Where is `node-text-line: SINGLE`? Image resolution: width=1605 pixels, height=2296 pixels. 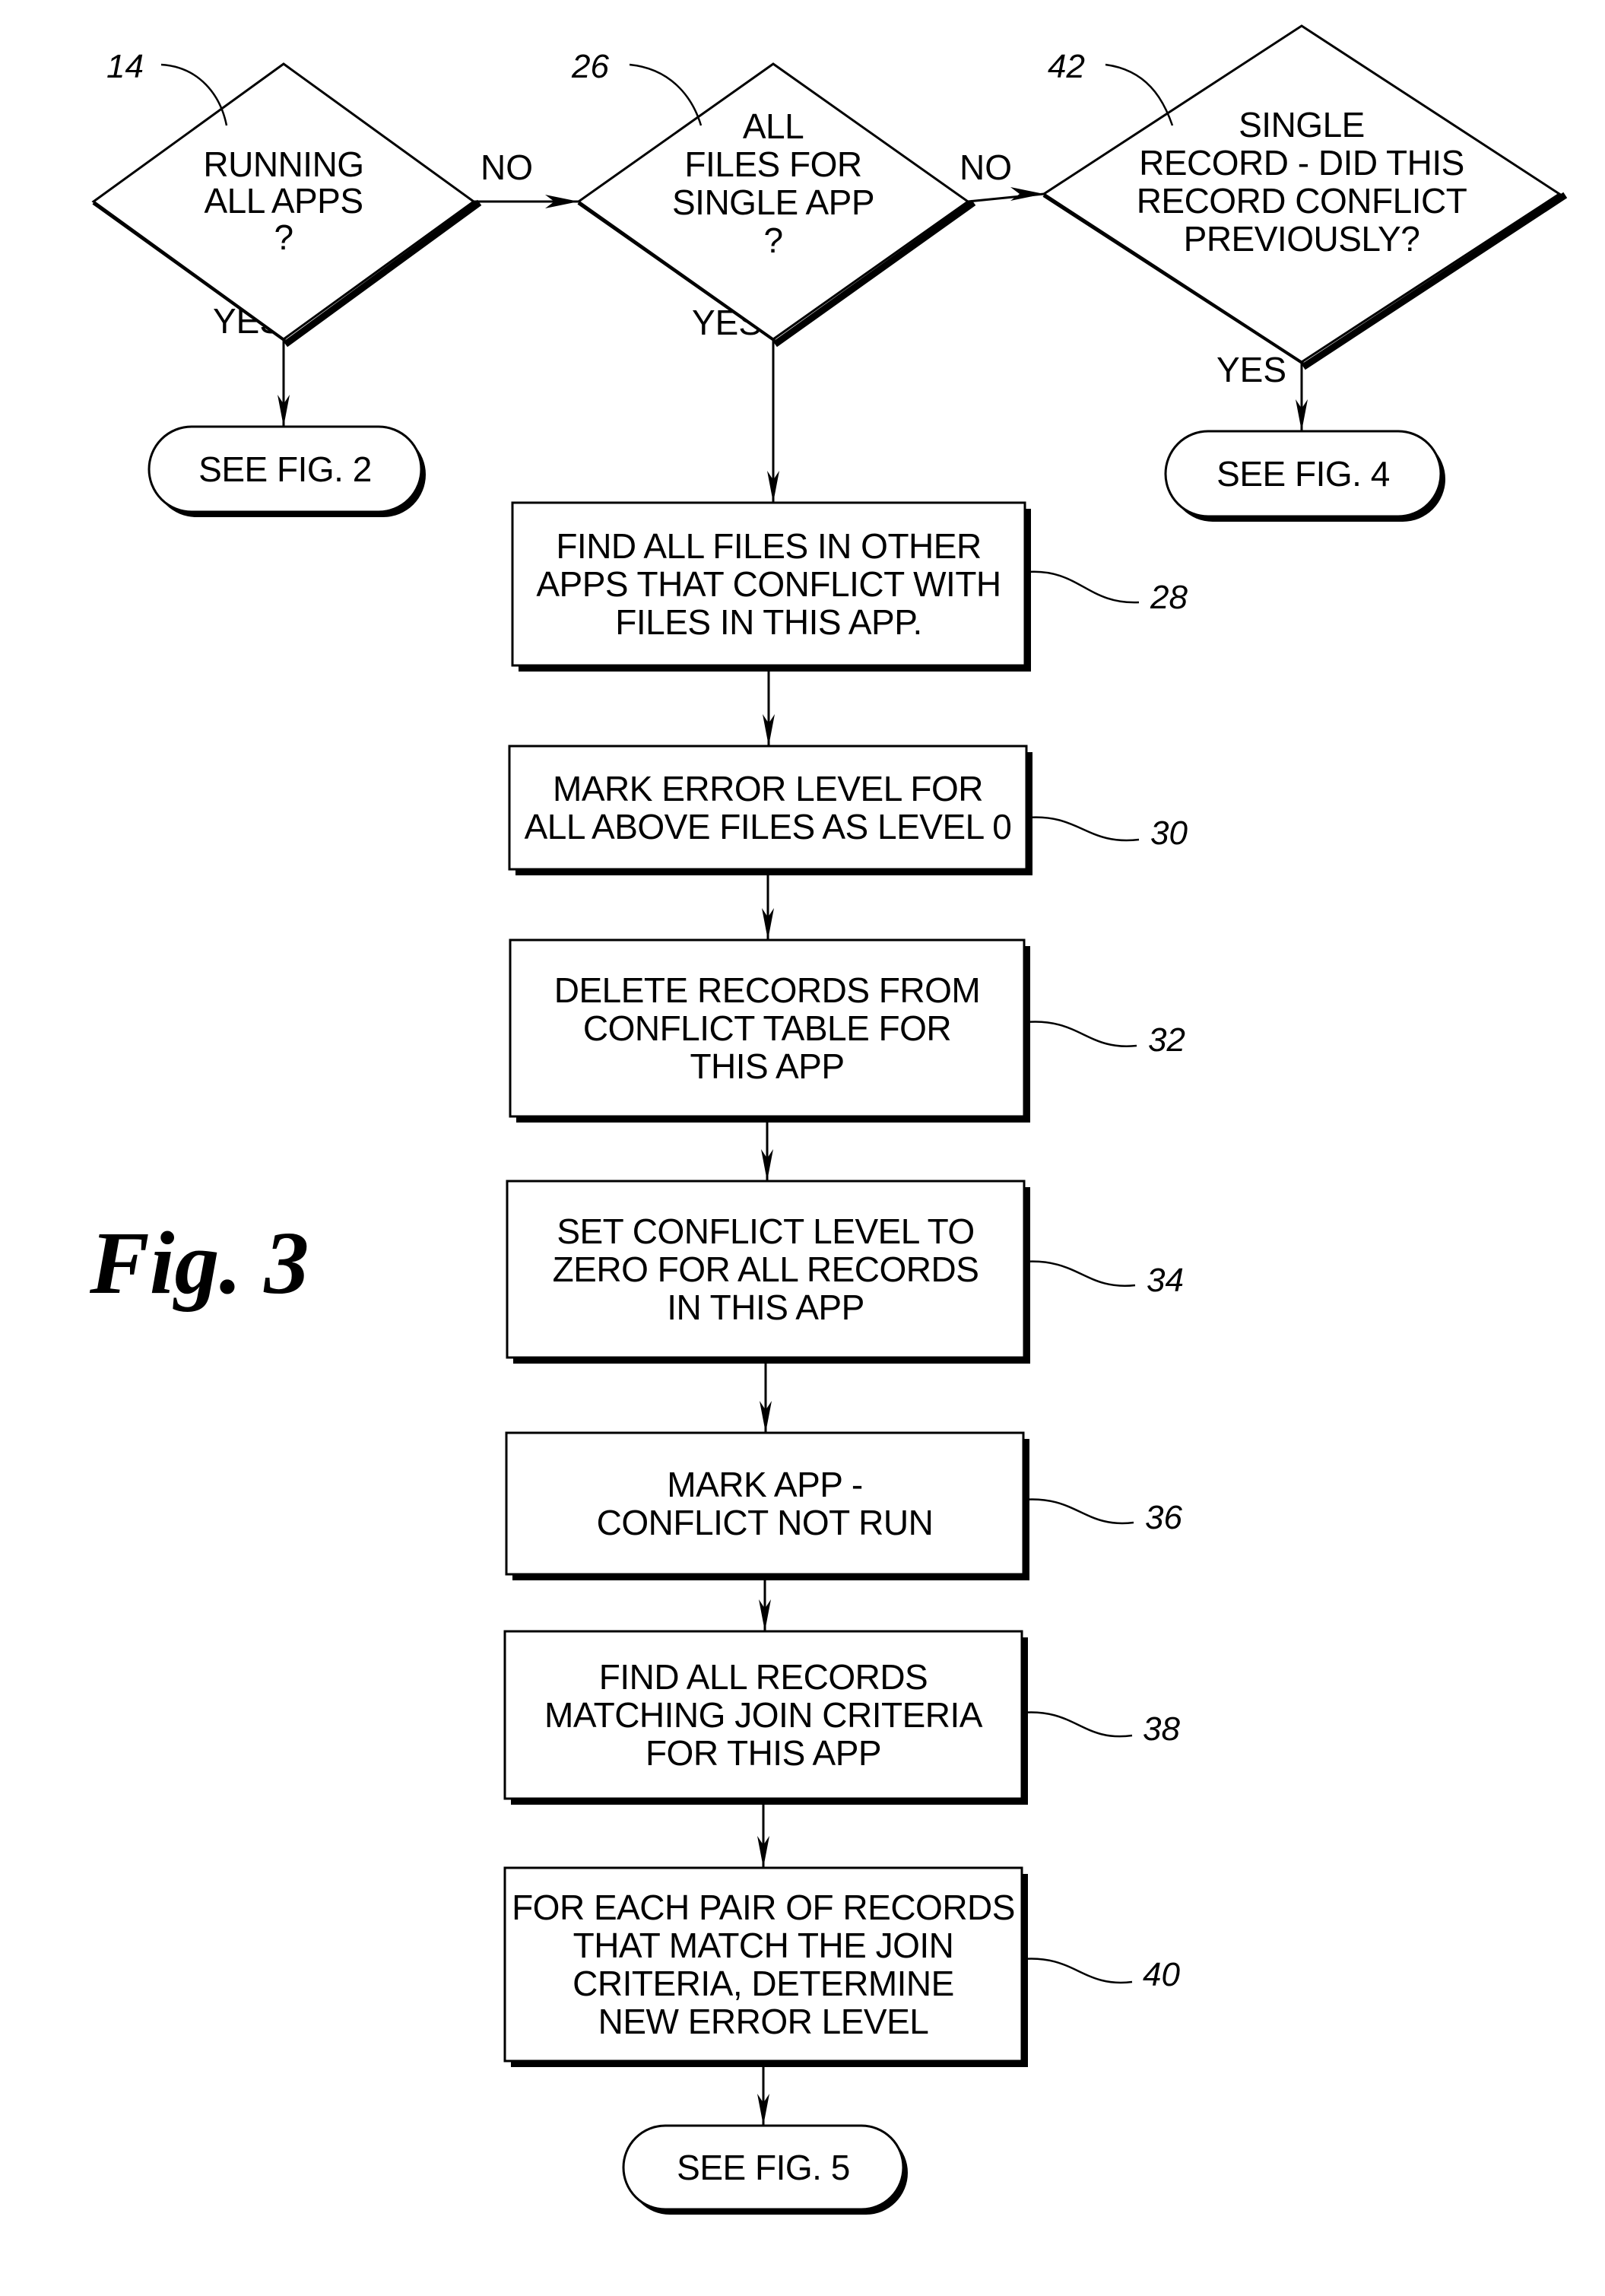 node-text-line: SINGLE is located at coordinates (1302, 125).